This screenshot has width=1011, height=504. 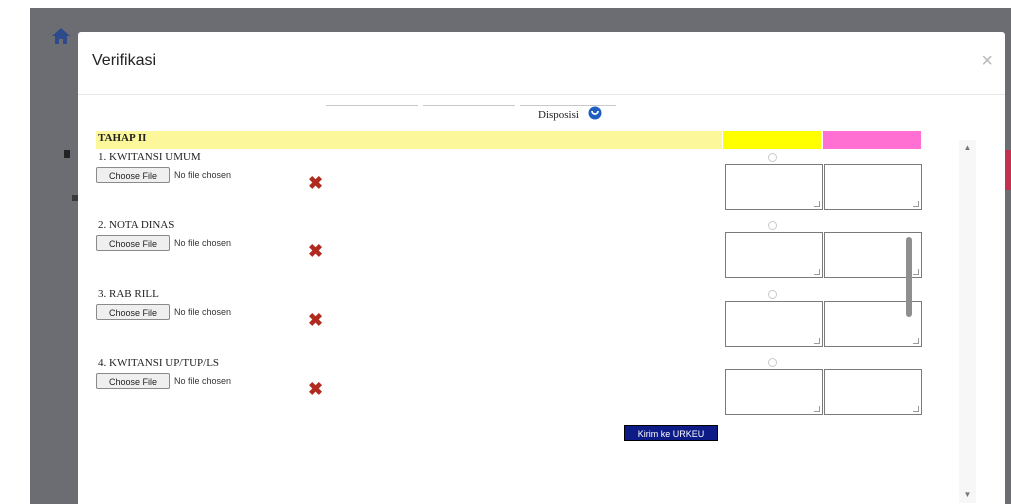 I want to click on item-label: 2. NOTA DINAS, so click(x=136, y=225).